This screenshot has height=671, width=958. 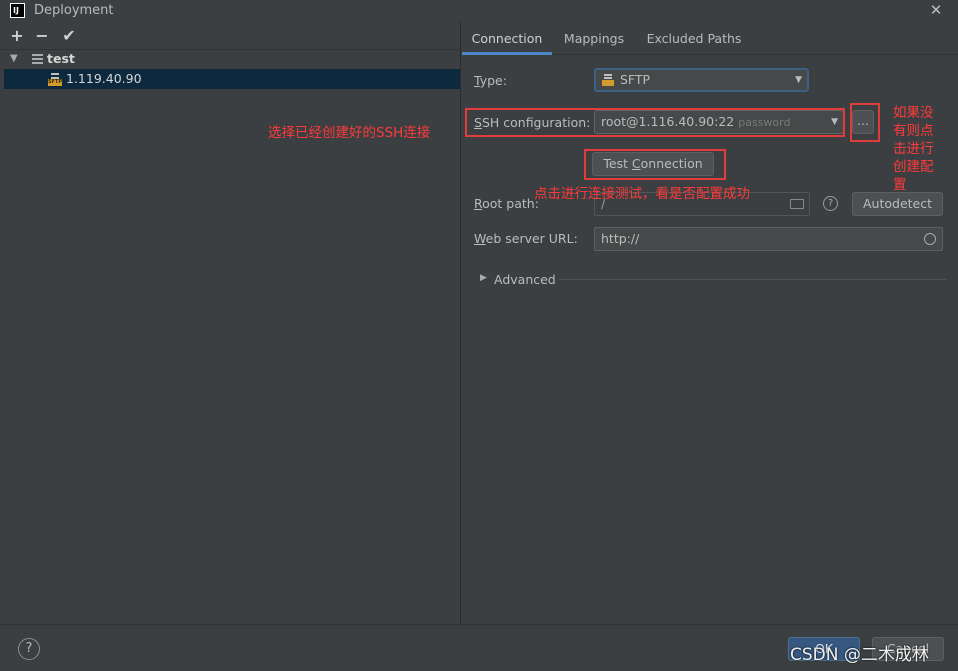 What do you see at coordinates (479, 11) in the screenshot?
I see `title-bar: IJ Deployment ✕` at bounding box center [479, 11].